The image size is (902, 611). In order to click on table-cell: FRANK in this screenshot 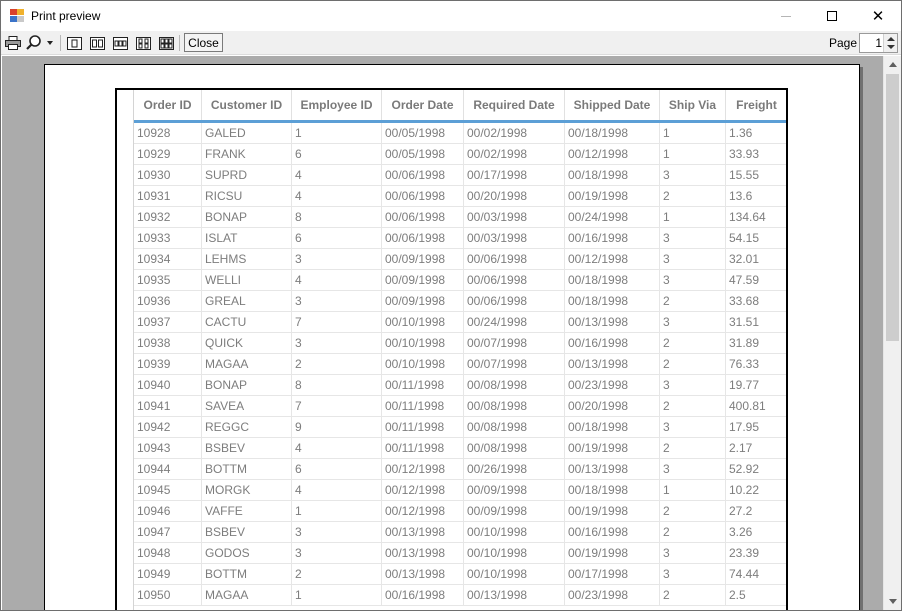, I will do `click(247, 154)`.